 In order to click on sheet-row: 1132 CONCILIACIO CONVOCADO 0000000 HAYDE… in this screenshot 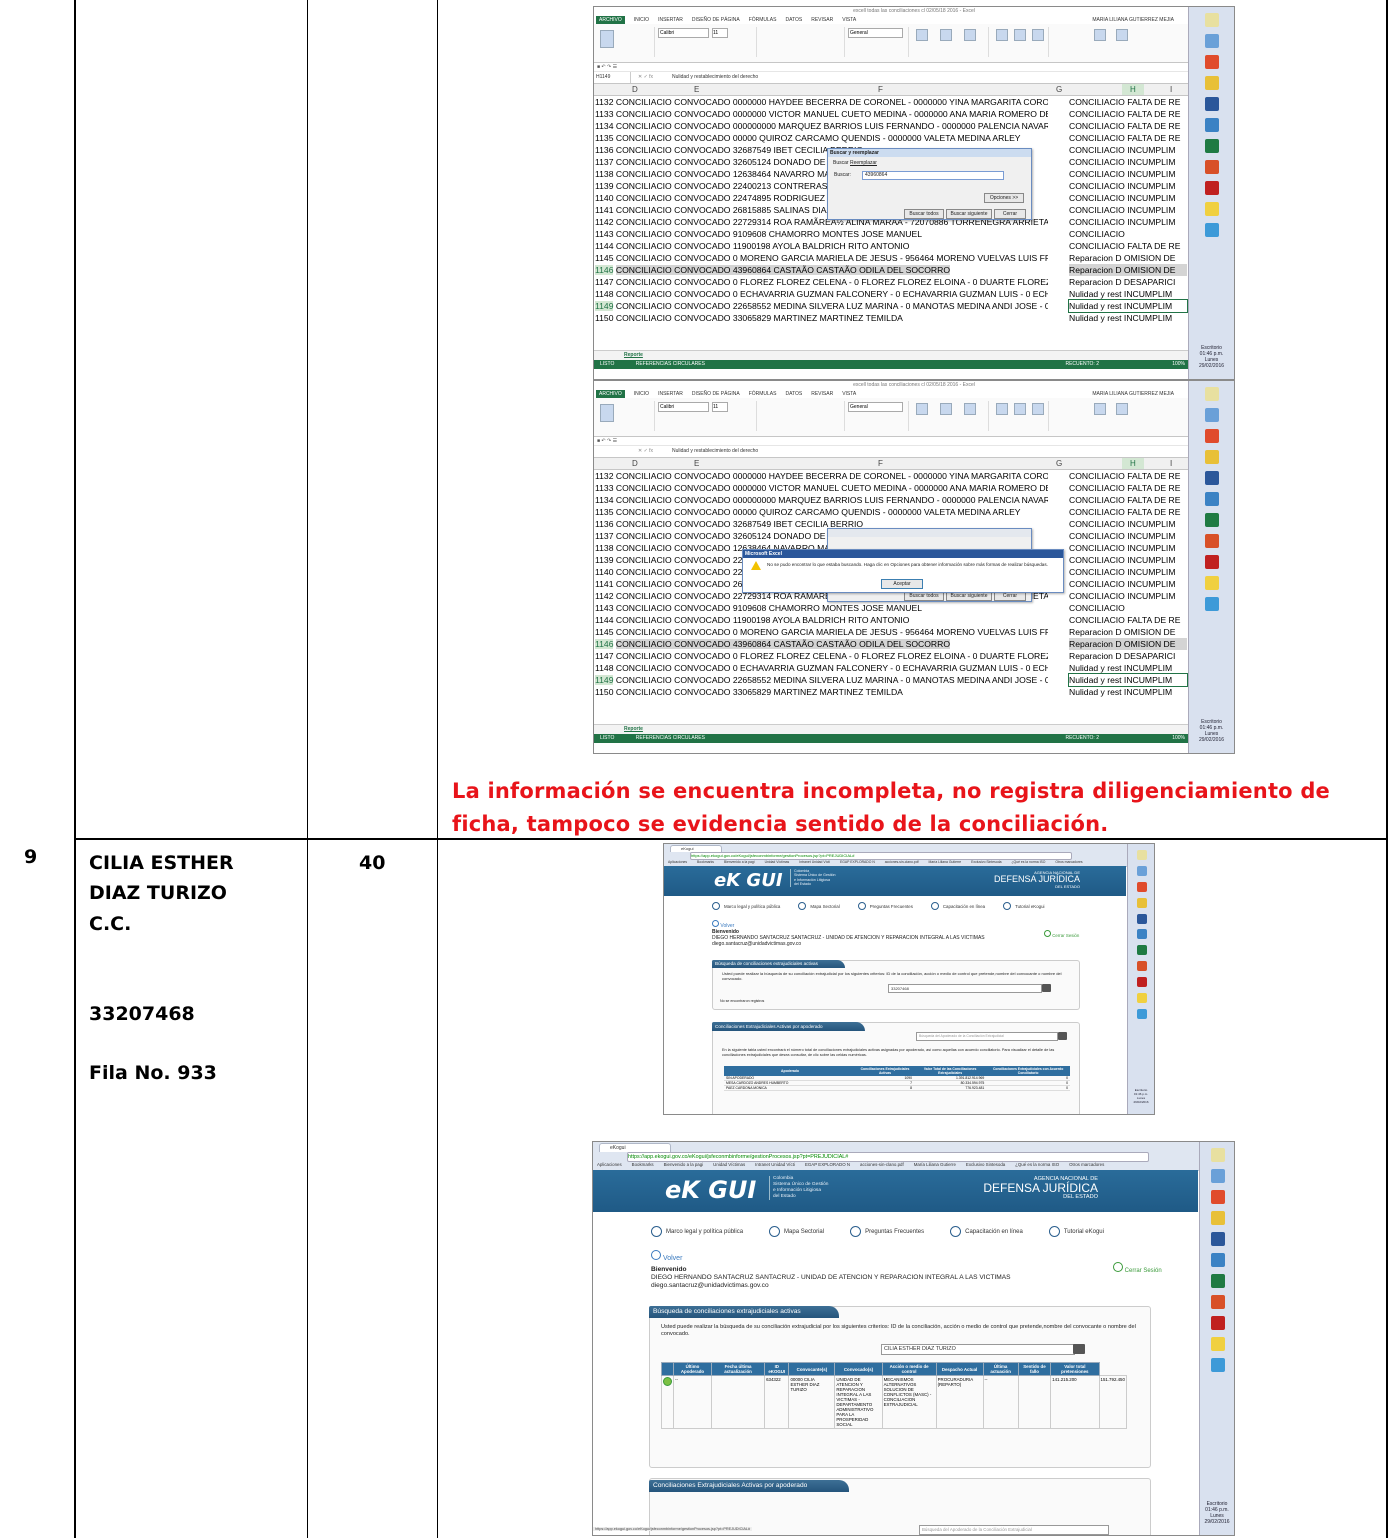, I will do `click(914, 102)`.